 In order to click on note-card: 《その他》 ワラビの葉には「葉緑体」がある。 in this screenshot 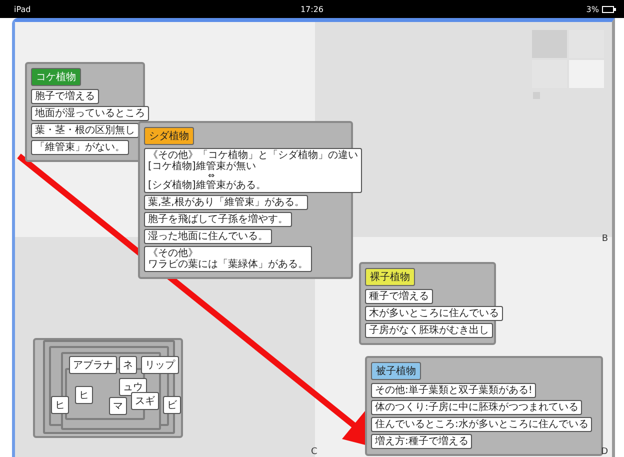, I will do `click(228, 259)`.